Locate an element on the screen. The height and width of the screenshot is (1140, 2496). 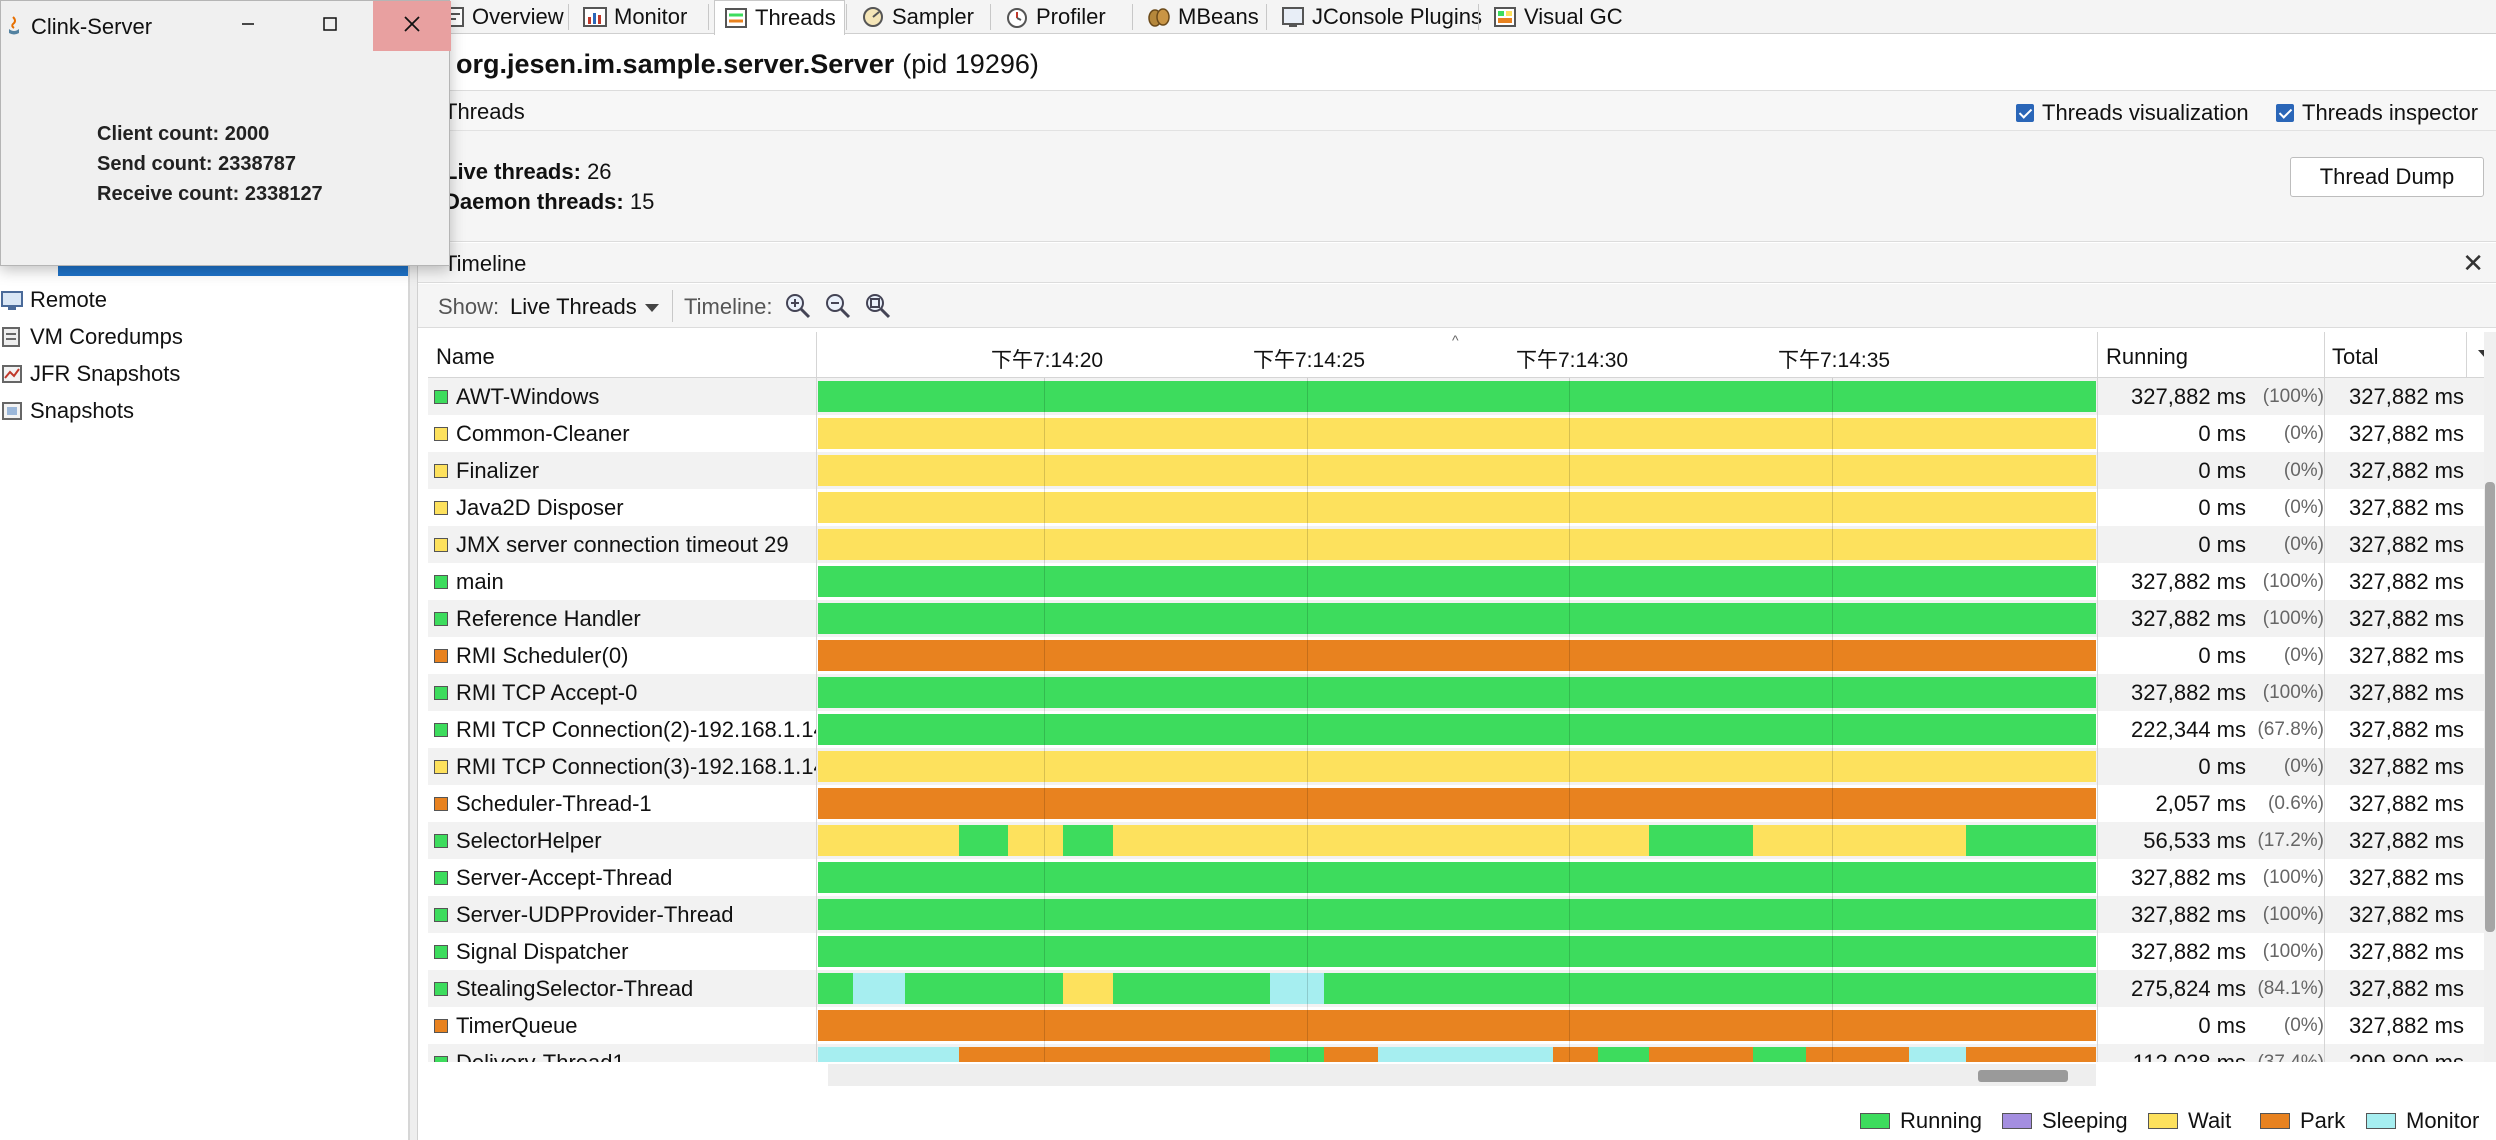
column-header-total: Total is located at coordinates (2355, 357).